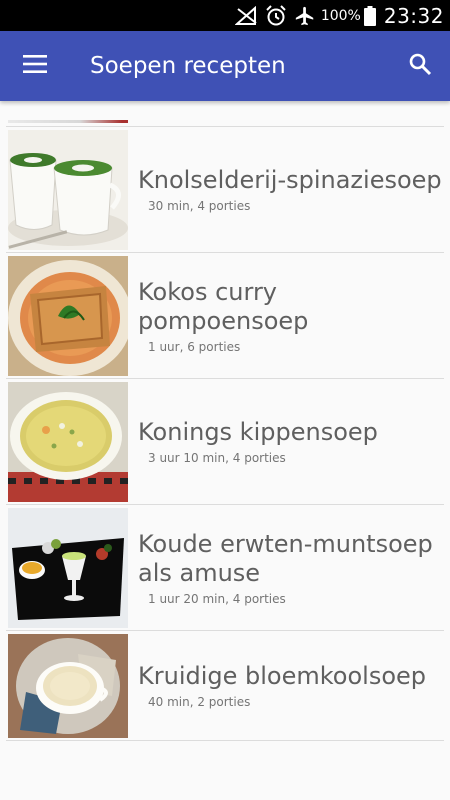 The height and width of the screenshot is (800, 450). Describe the element at coordinates (199, 702) in the screenshot. I see `recipe-meta: 40 min, 2 porties` at that location.